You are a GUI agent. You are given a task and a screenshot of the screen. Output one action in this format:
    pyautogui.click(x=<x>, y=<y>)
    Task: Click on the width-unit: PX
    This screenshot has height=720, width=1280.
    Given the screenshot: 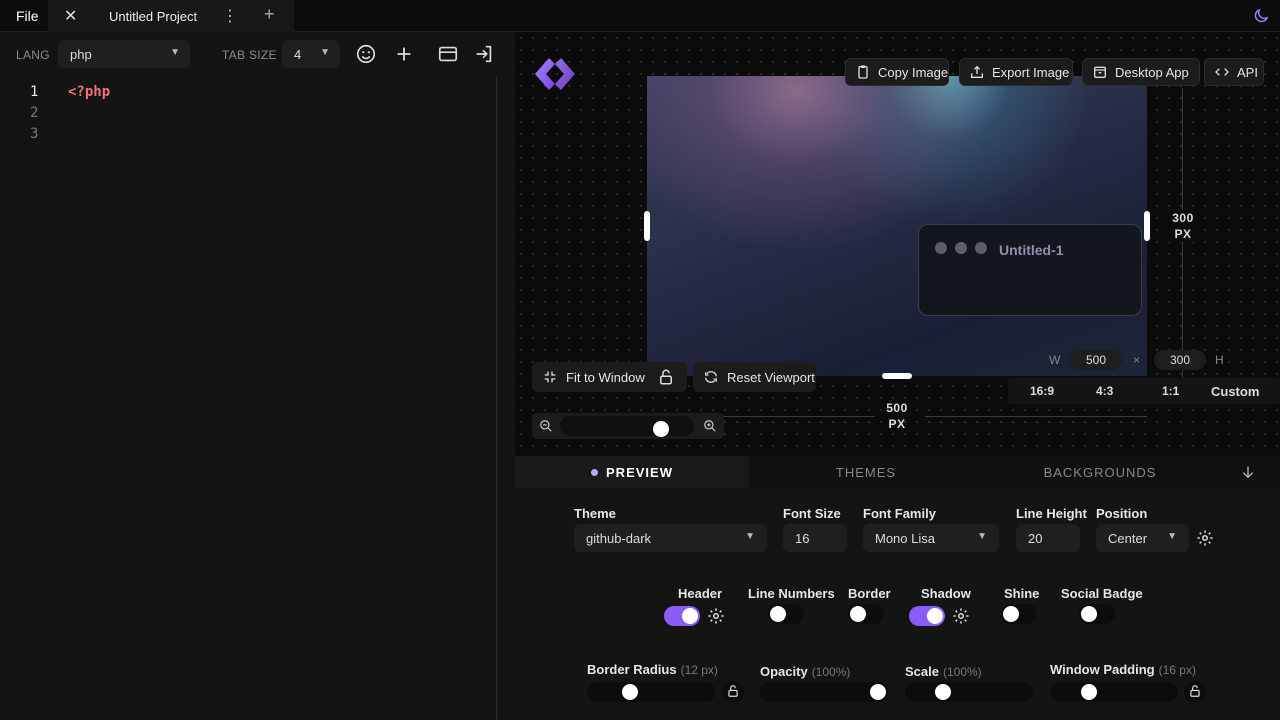 What is the action you would take?
    pyautogui.click(x=897, y=424)
    